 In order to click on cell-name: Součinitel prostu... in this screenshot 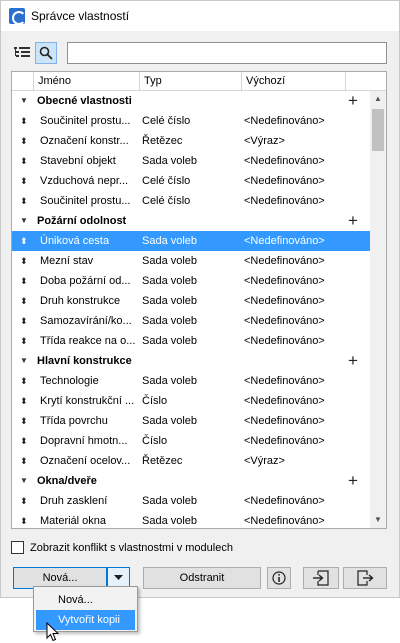, I will do `click(85, 201)`.